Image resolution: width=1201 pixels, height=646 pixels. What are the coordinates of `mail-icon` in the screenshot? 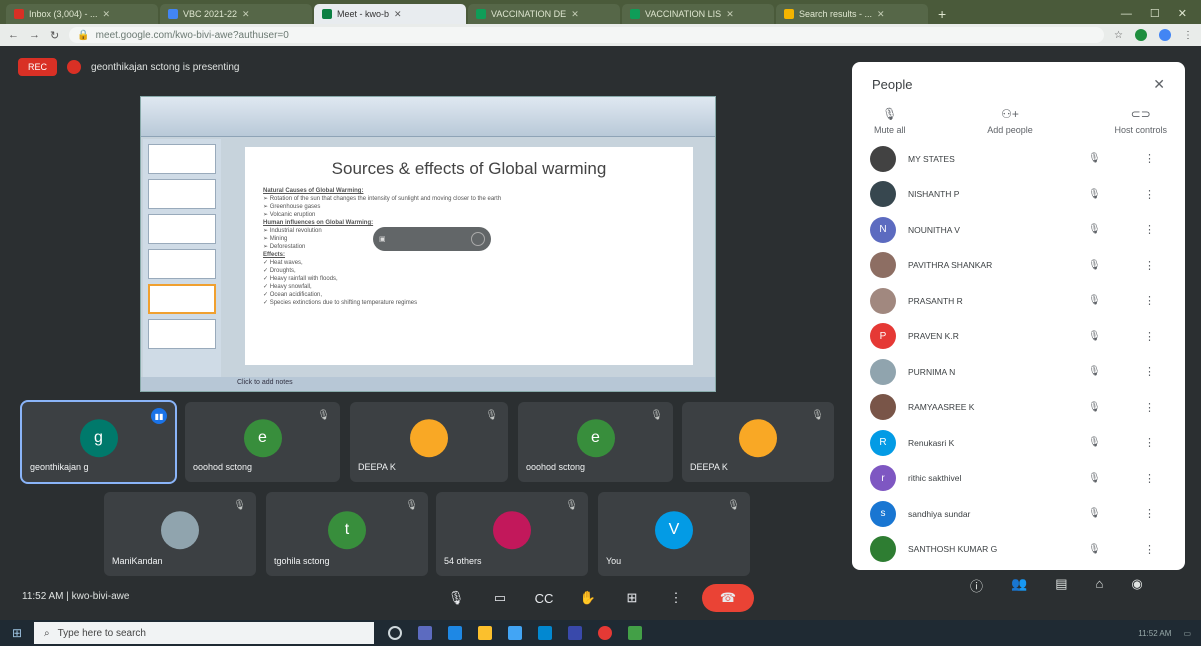 It's located at (545, 633).